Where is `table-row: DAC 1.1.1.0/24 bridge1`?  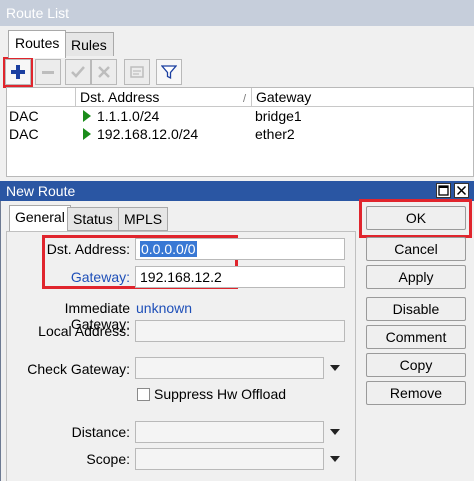 table-row: DAC 1.1.1.0/24 bridge1 is located at coordinates (240, 116).